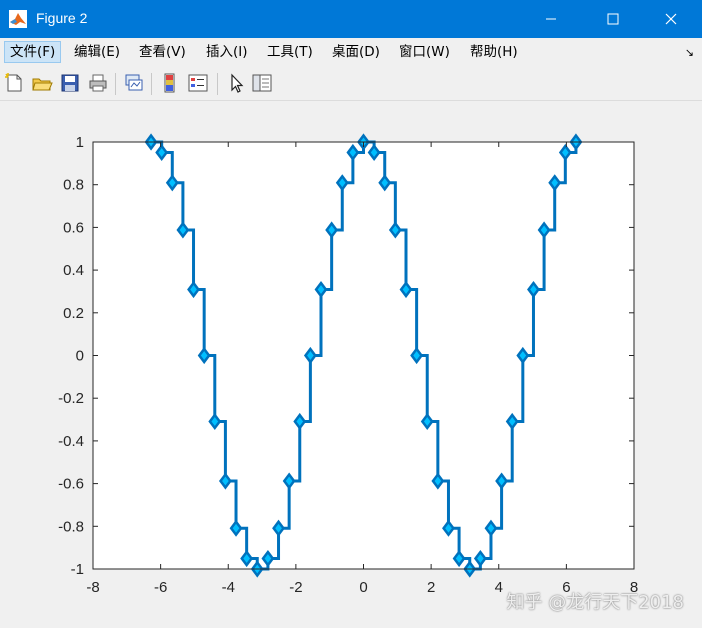  I want to click on maximize-icon, so click(613, 19).